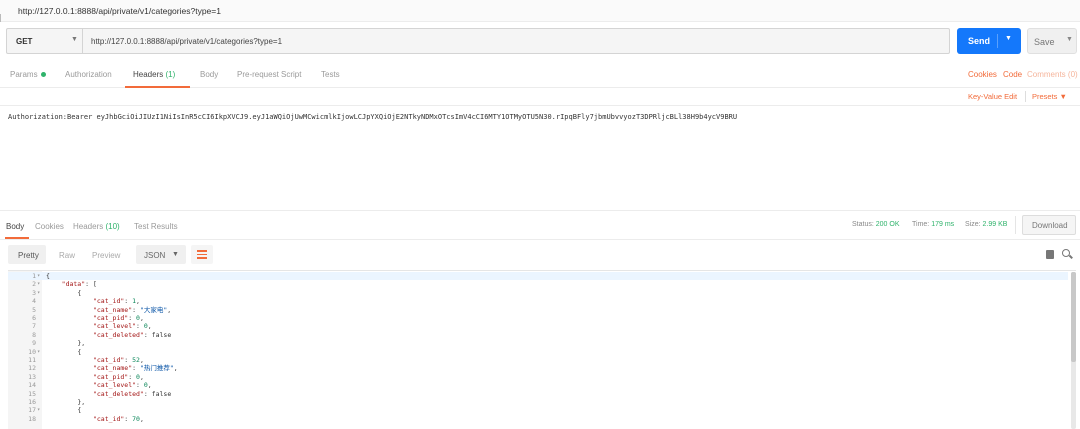 The width and height of the screenshot is (1080, 429). I want to click on json-key: "cat_id", so click(108, 301).